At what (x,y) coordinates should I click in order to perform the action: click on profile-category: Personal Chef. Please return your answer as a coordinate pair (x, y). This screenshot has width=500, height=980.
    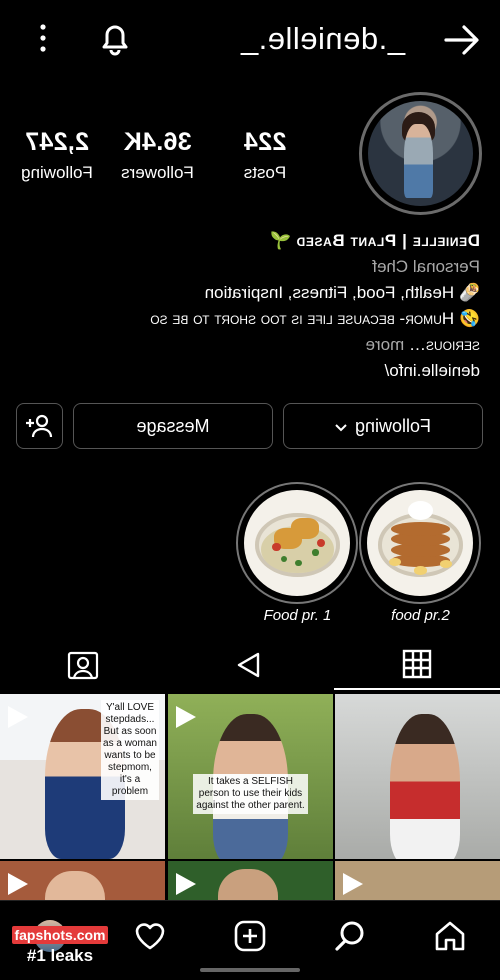
    Looking at the image, I should click on (426, 266).